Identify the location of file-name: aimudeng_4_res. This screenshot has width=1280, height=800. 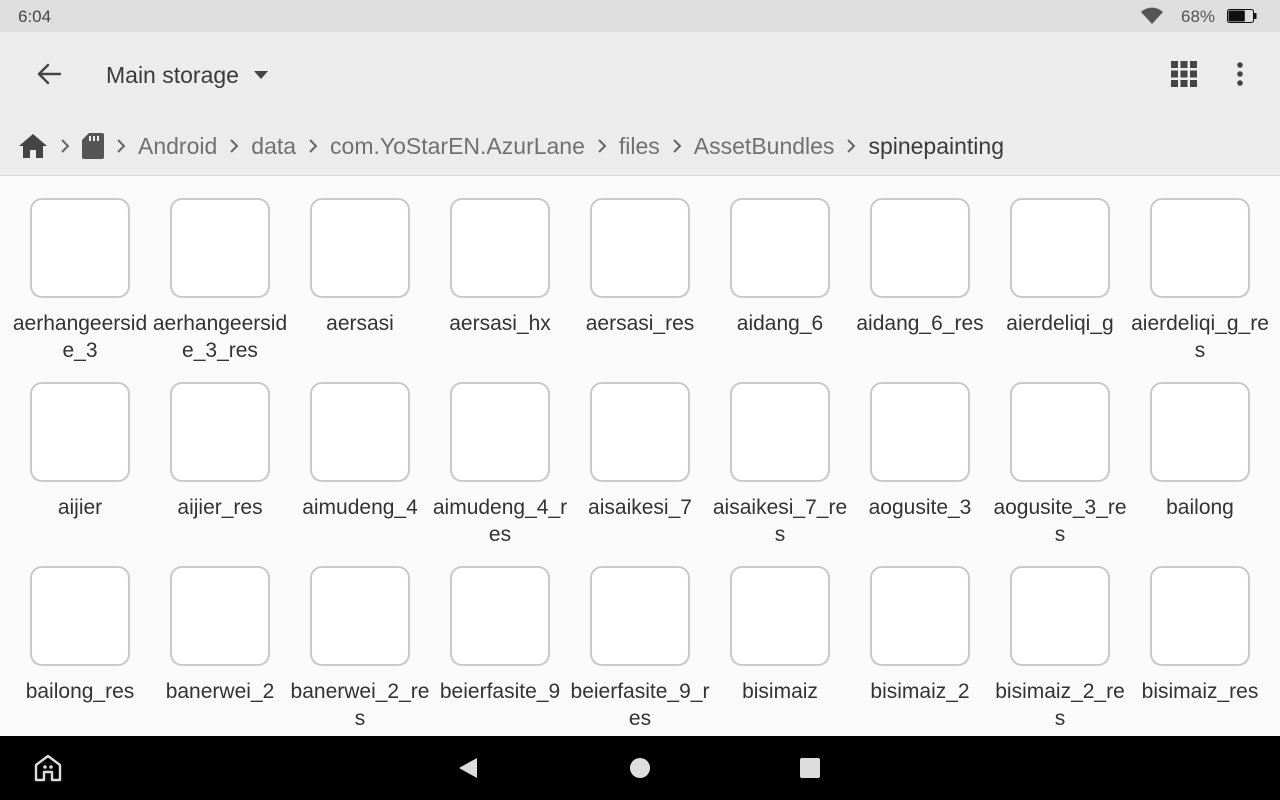
(500, 521).